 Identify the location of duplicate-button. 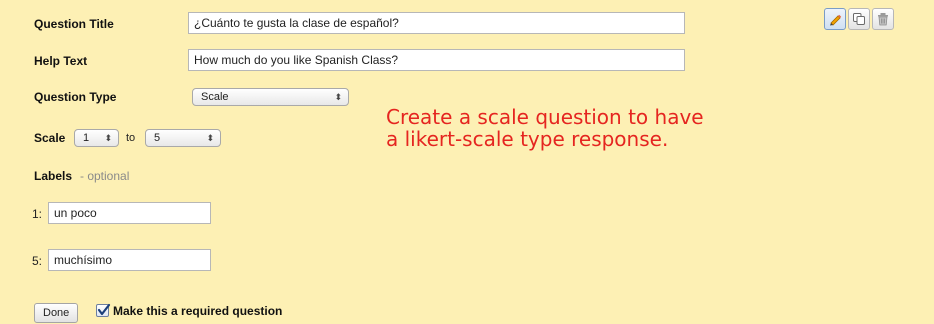
(859, 19).